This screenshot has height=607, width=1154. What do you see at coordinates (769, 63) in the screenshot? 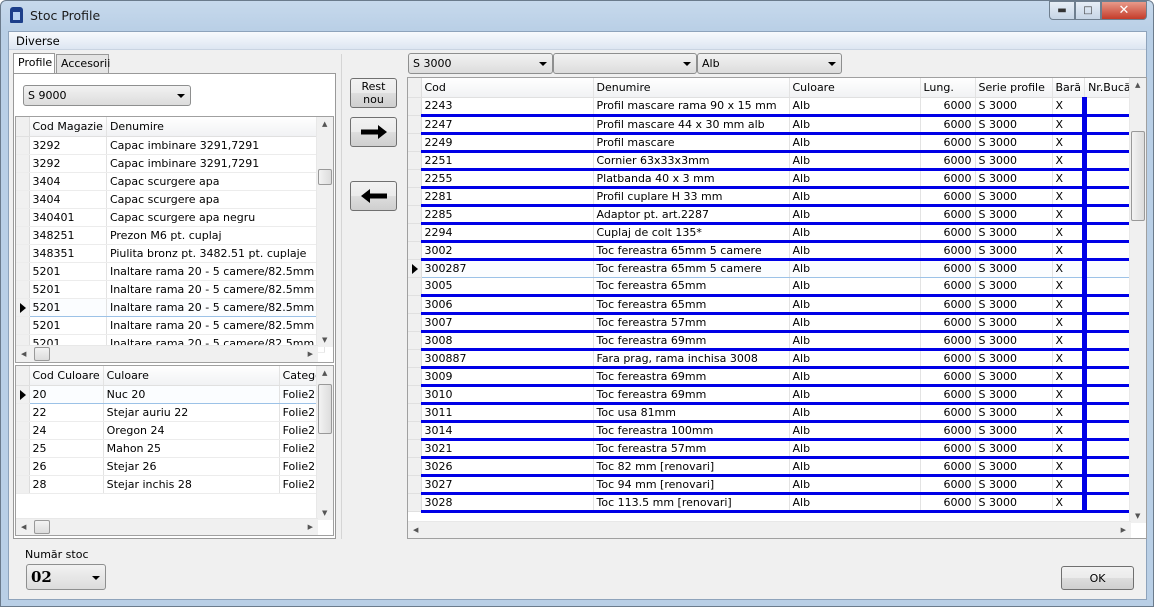
I see `filter-color-select: Alb` at bounding box center [769, 63].